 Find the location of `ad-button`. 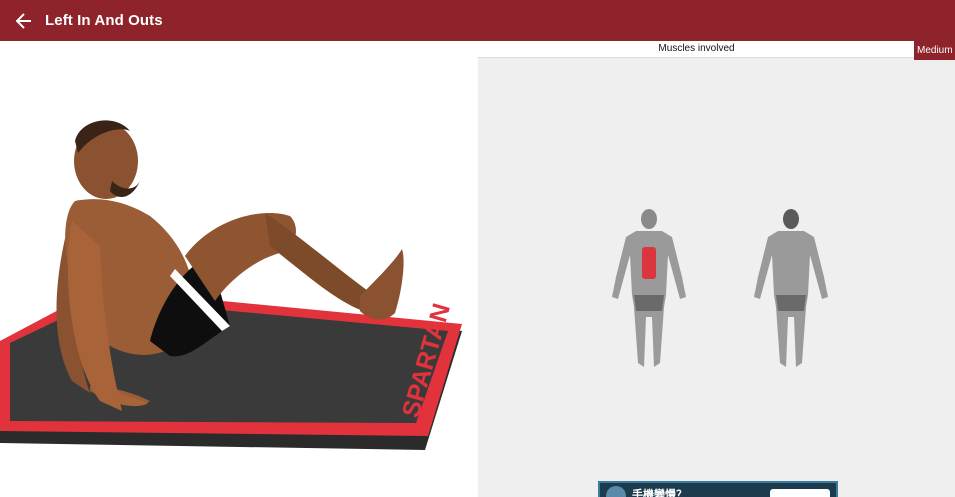

ad-button is located at coordinates (800, 493).